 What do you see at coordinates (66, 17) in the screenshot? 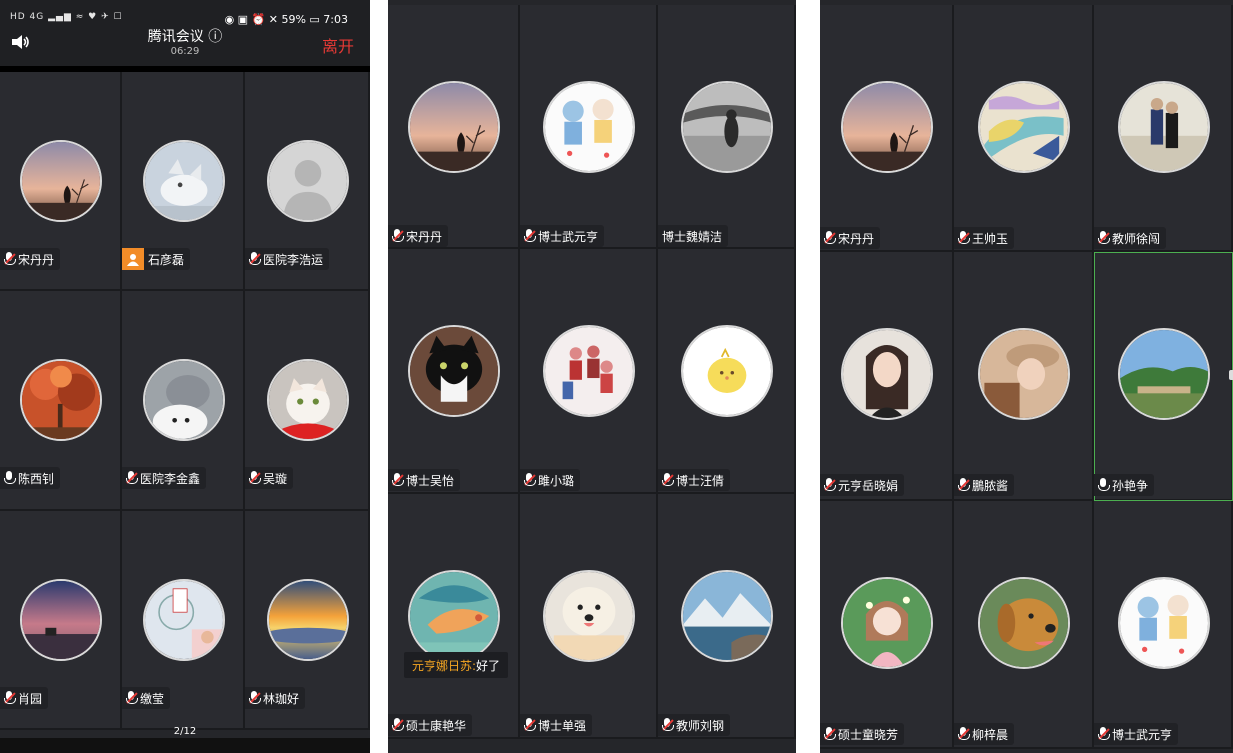
I see `status-icons: HD 4G ▂▄▆ ≈ ♥ ✈ ☐` at bounding box center [66, 17].